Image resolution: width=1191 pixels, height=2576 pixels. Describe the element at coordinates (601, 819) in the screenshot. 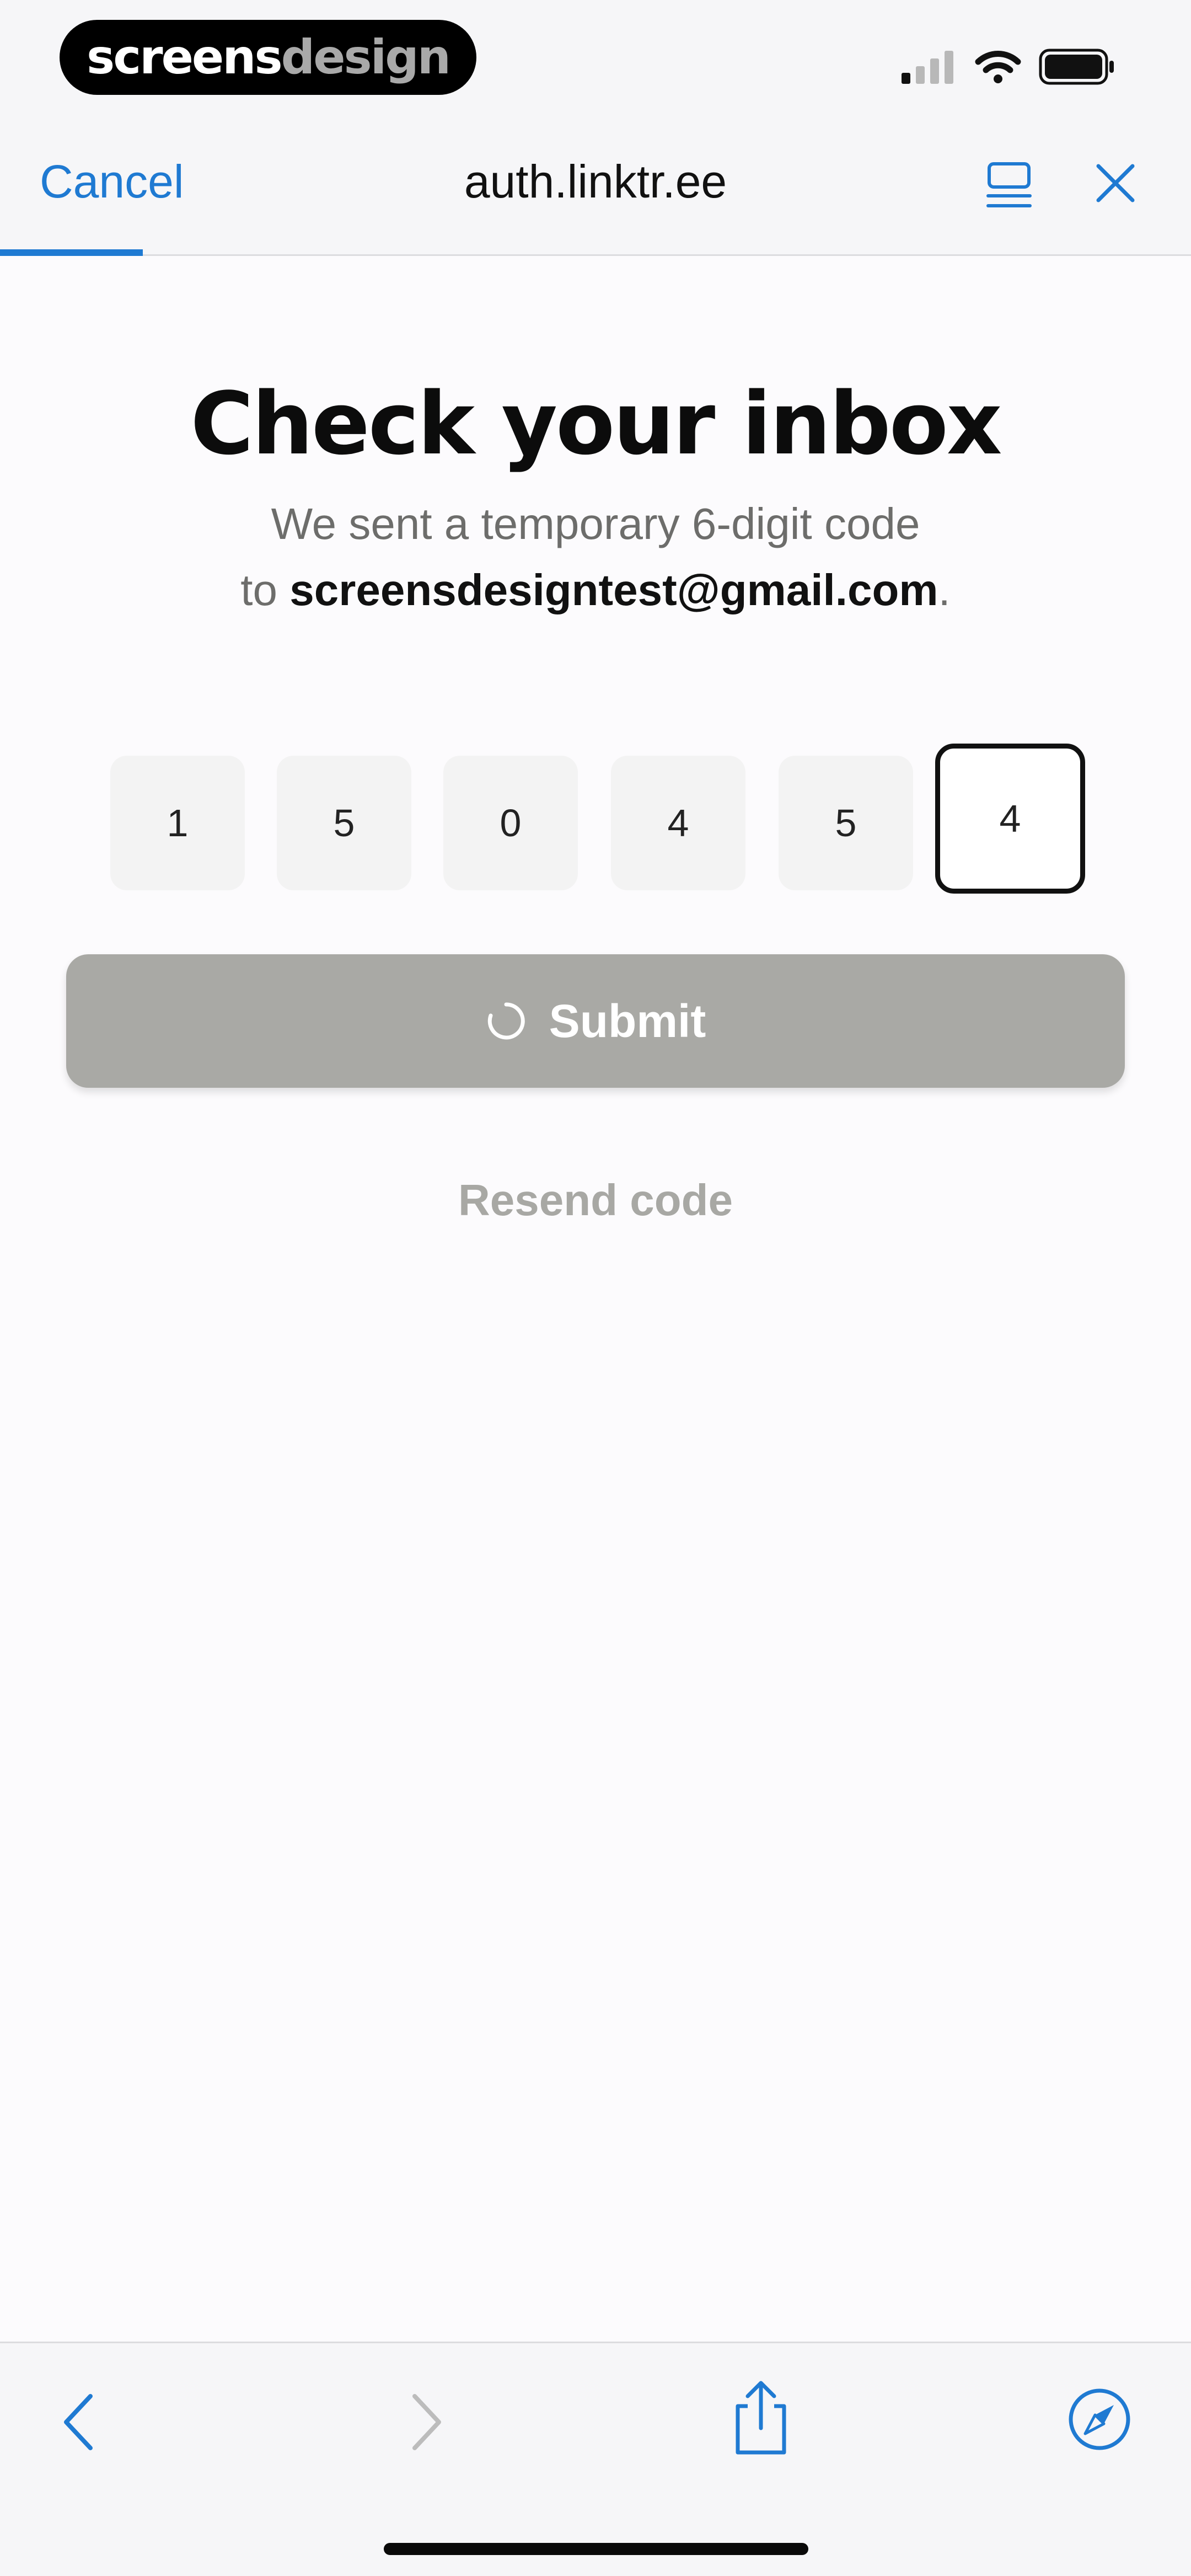

I see `code-input-row: 1 5 0 4 5 4` at that location.